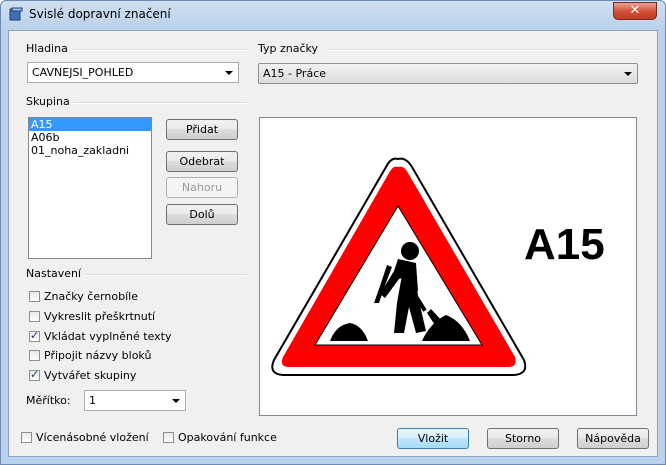 Image resolution: width=666 pixels, height=465 pixels. I want to click on insert-button: Vložit, so click(433, 438).